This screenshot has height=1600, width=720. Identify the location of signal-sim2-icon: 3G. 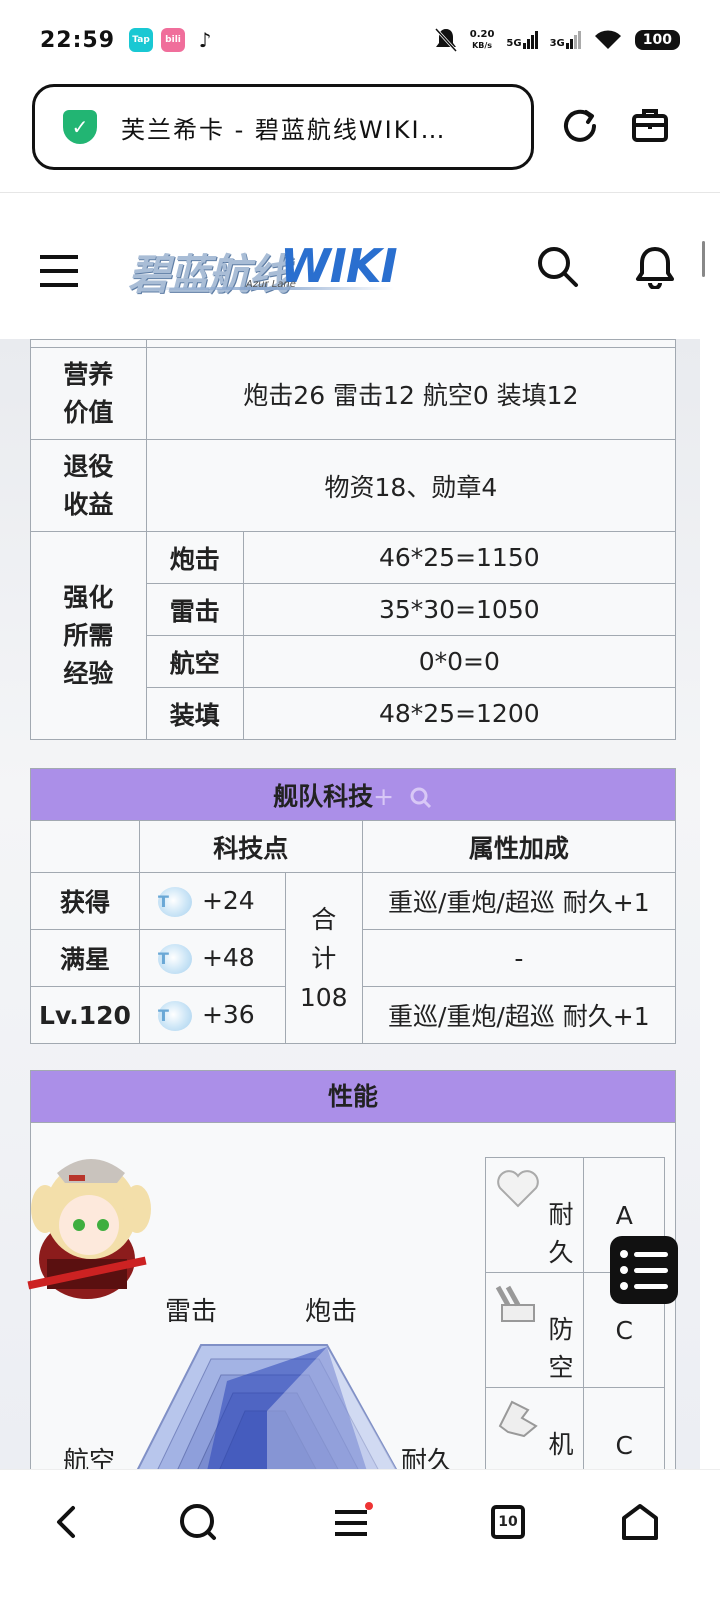
(565, 40).